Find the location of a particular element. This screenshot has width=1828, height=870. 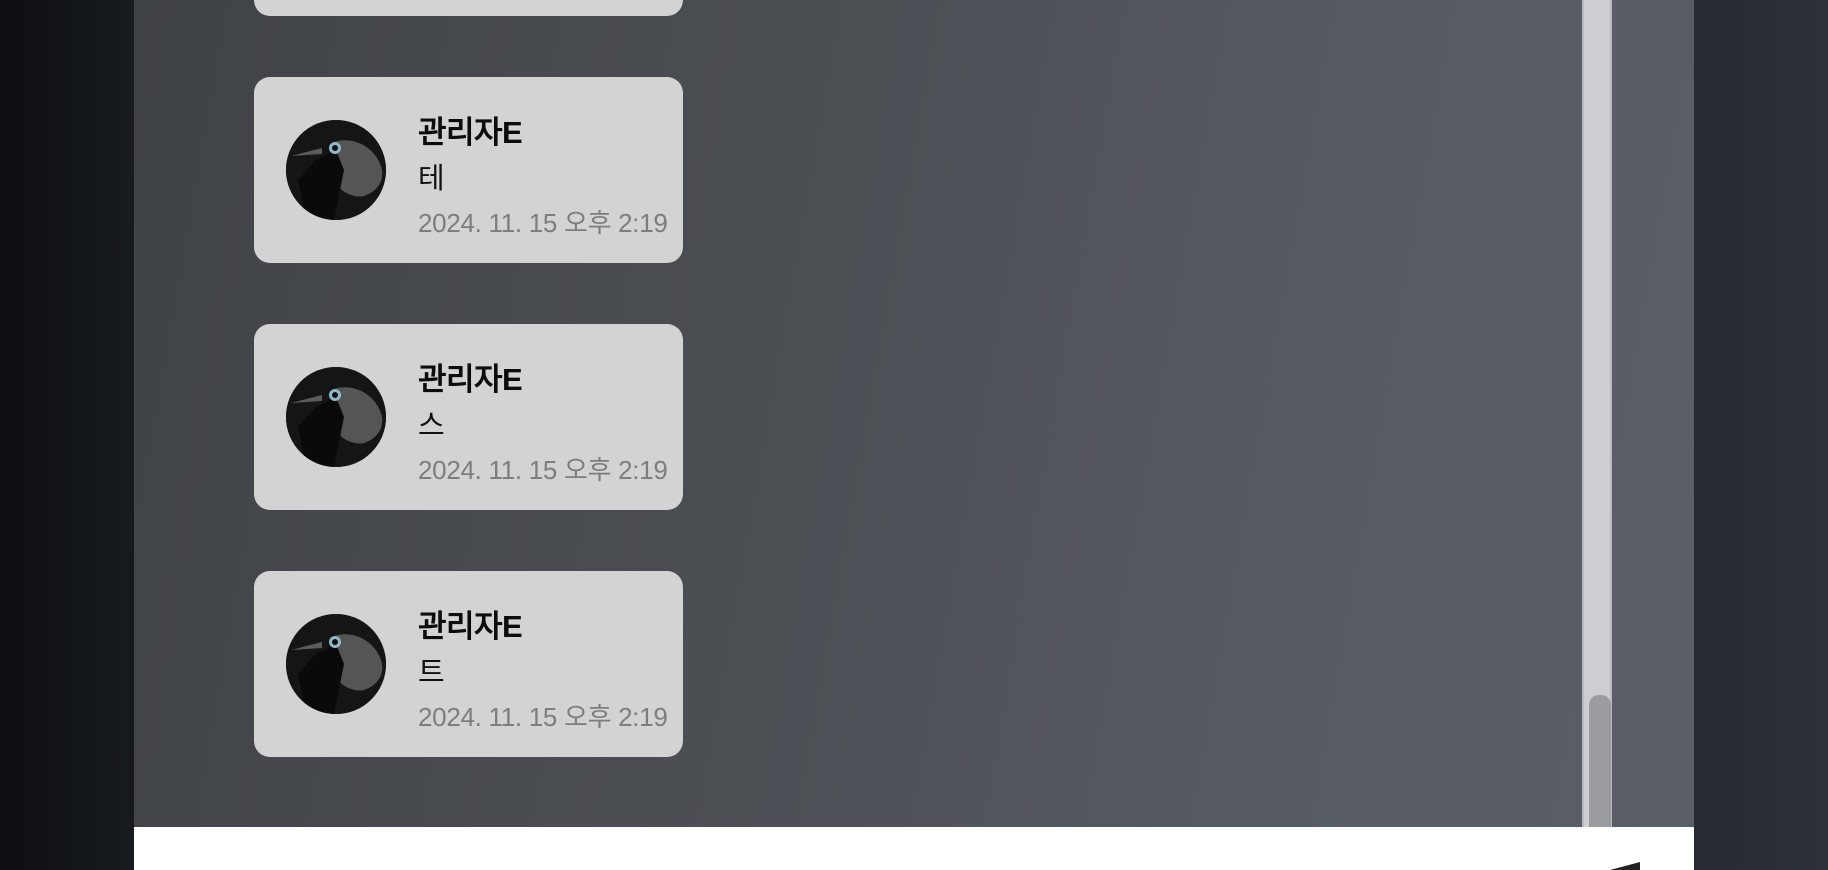

page-background-left is located at coordinates (67, 435).